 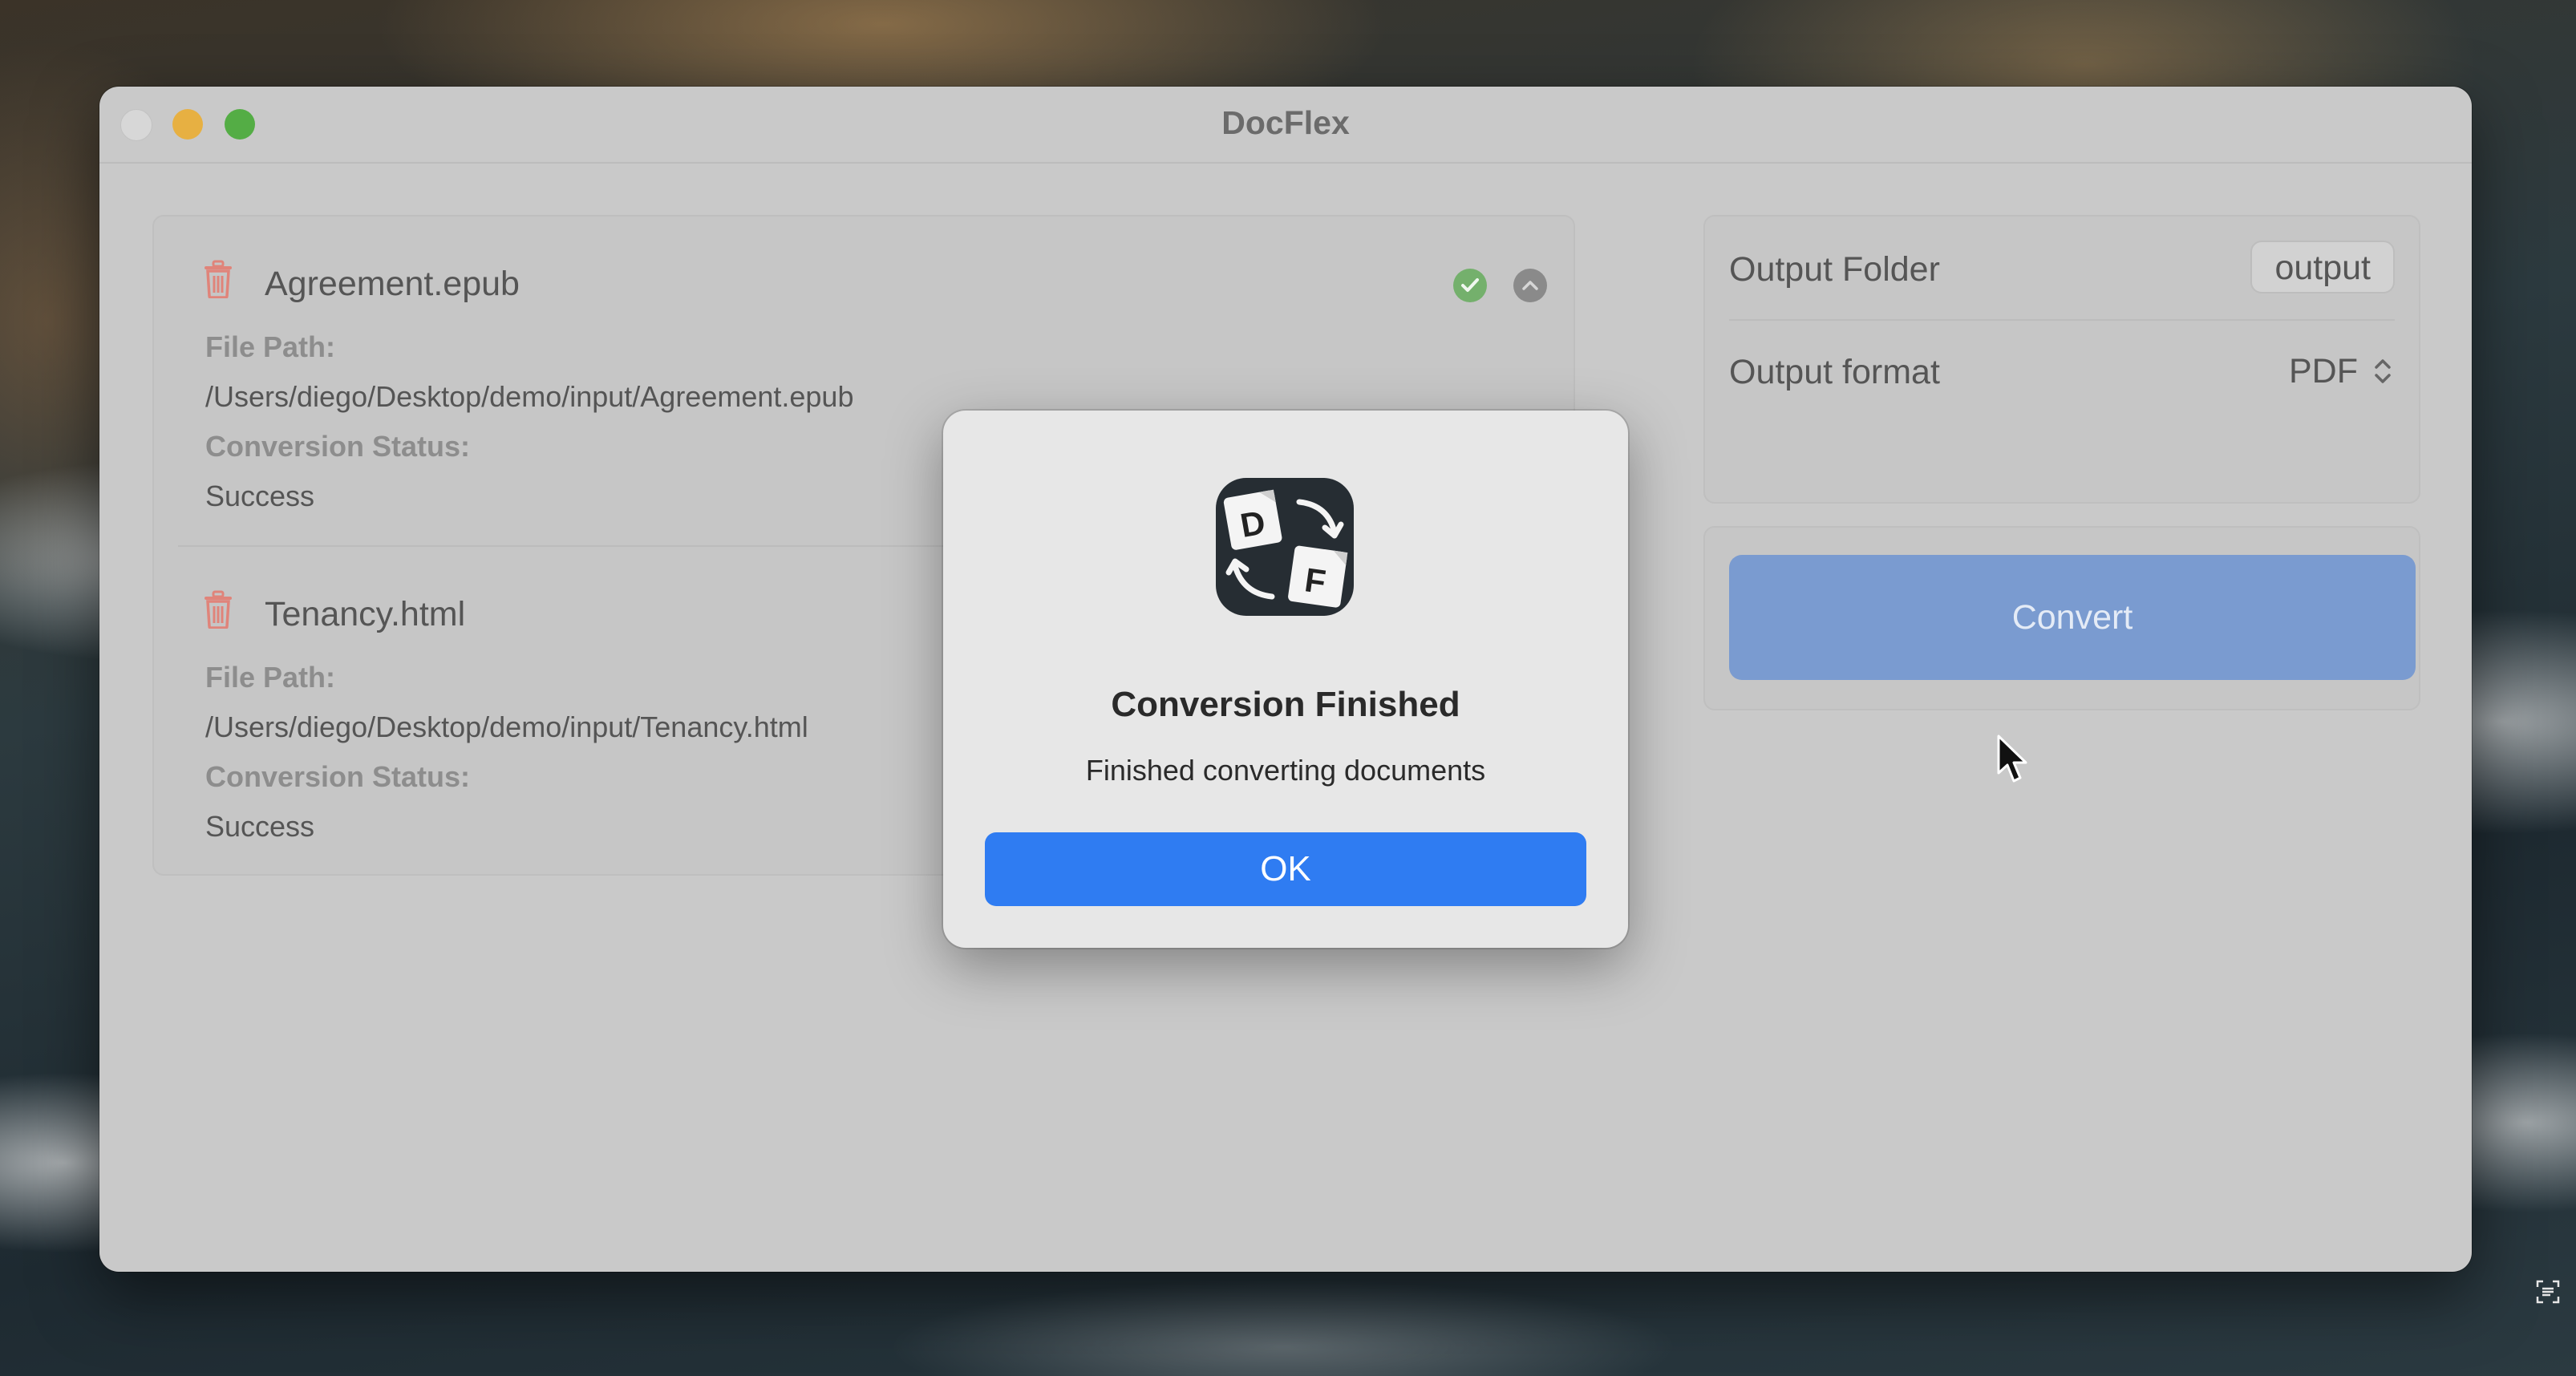 What do you see at coordinates (1285, 123) in the screenshot?
I see `window-title: DocFlex` at bounding box center [1285, 123].